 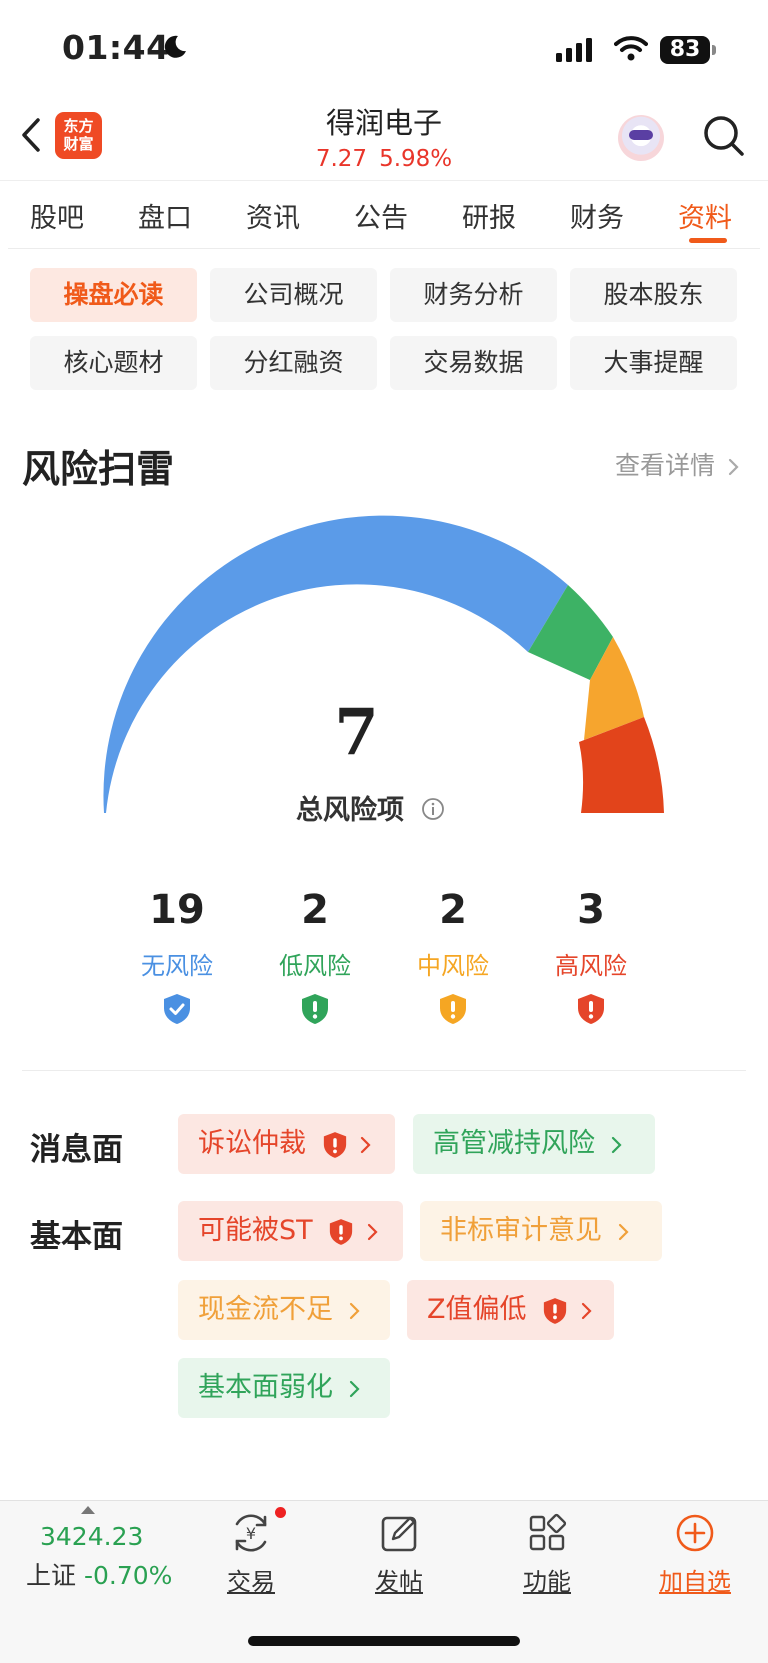 What do you see at coordinates (514, 1143) in the screenshot?
I see `risk-tag-label: 高管减持风险` at bounding box center [514, 1143].